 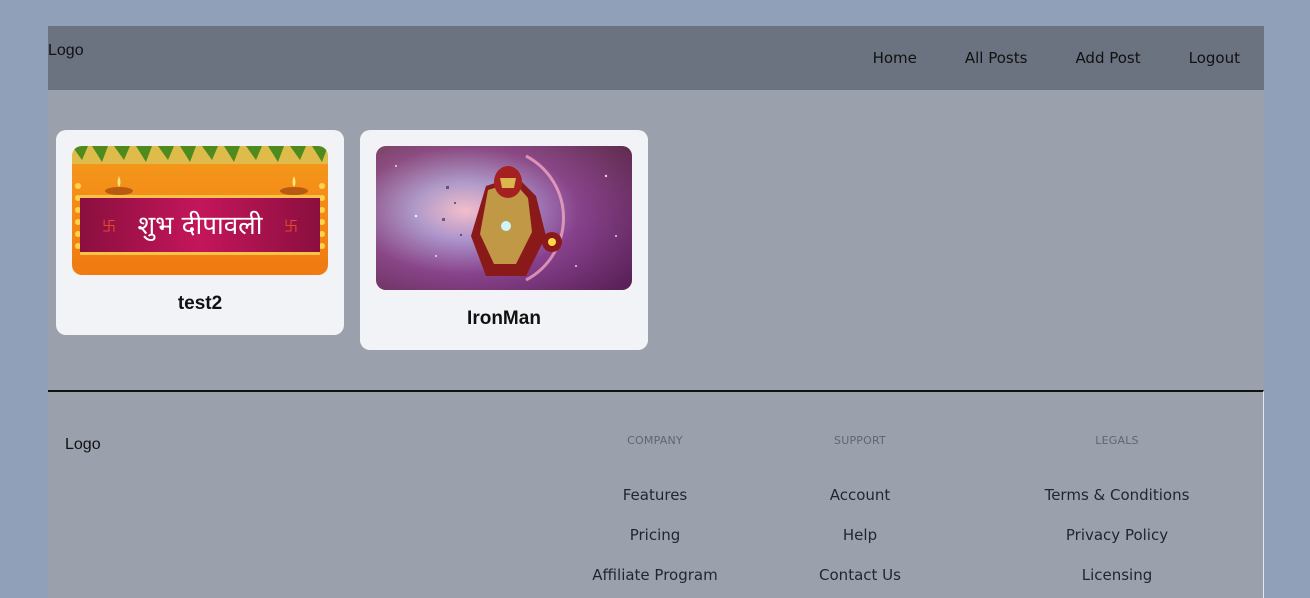 I want to click on diwali-banner-image: 卐 卐 शुभ दीपावली, so click(x=200, y=210).